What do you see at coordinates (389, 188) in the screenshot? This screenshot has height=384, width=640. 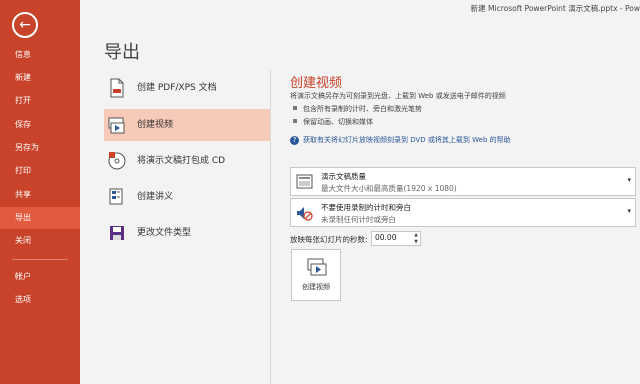 I see `quality-subtitle: 最大文件大小和最高质量(1920 x 1080)` at bounding box center [389, 188].